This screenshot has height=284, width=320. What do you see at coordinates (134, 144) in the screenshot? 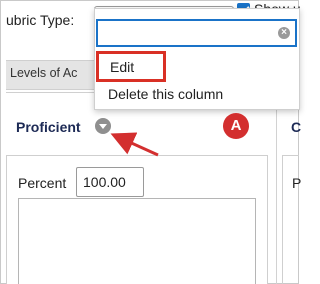
I see `annotation-arrow` at bounding box center [134, 144].